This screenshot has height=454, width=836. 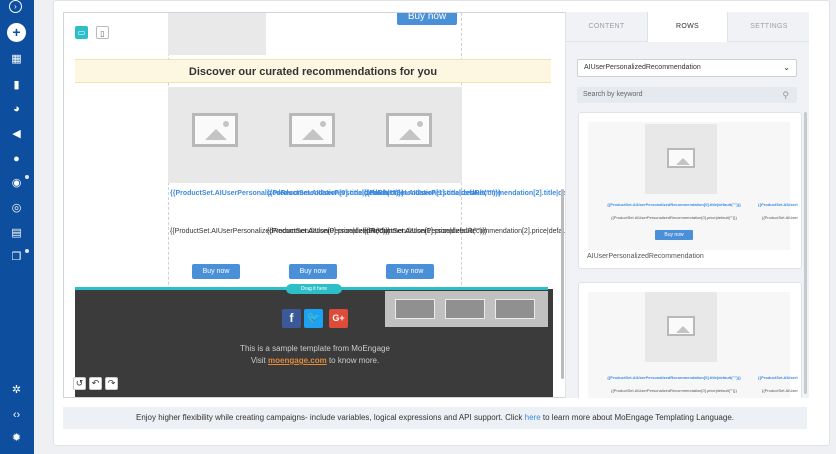 I want to click on settings-icon: ✹, so click(x=16, y=438).